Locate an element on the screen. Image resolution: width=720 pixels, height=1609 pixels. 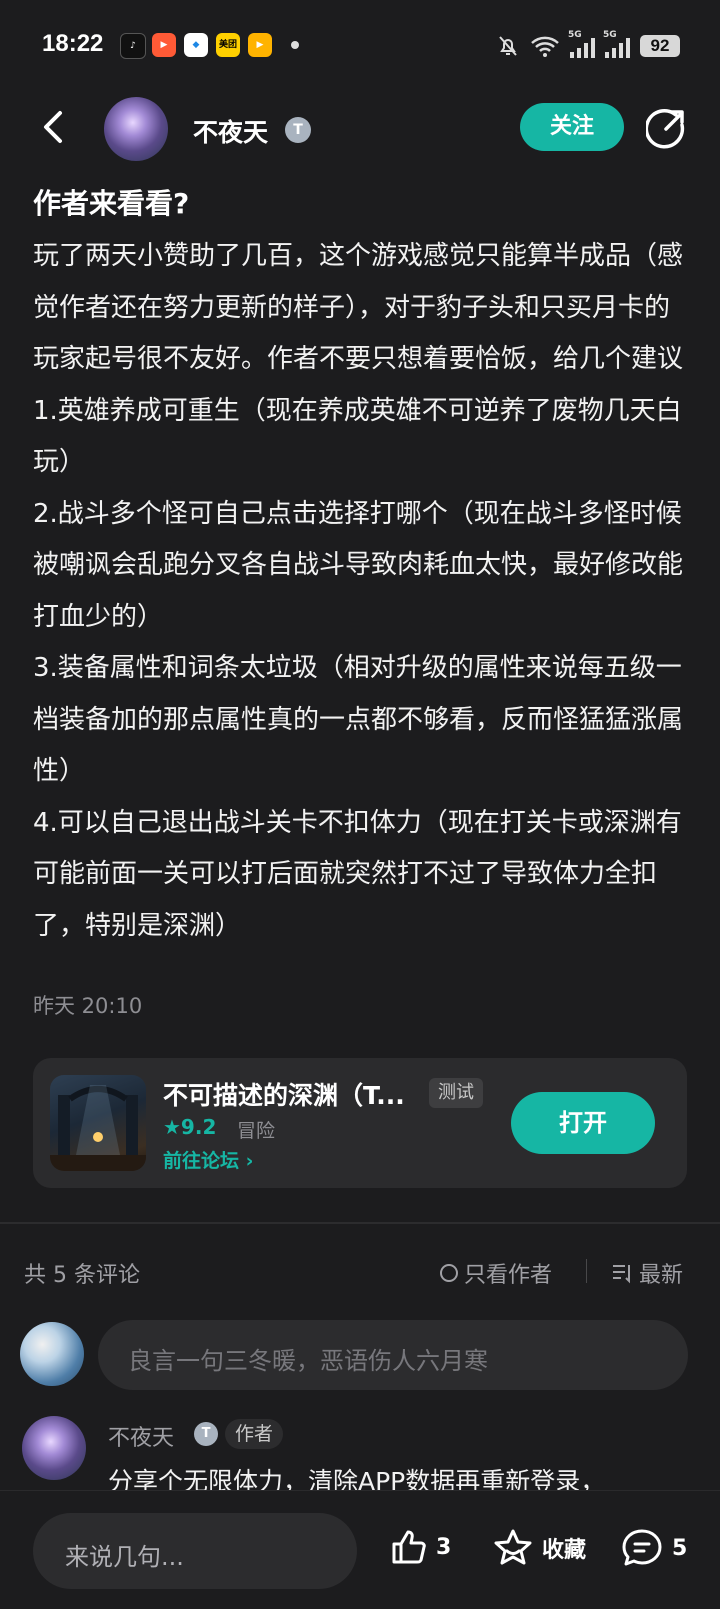
like-button: 3 is located at coordinates (419, 1547).